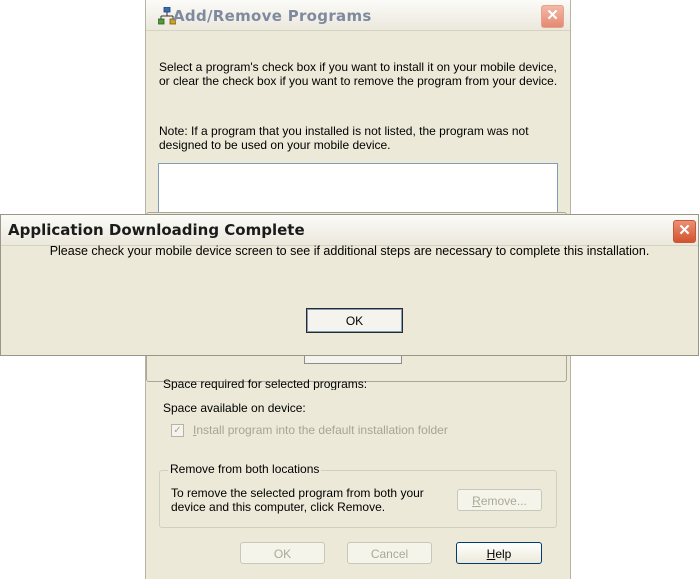 The height and width of the screenshot is (579, 699). I want to click on ok-button-label: OK, so click(282, 554).